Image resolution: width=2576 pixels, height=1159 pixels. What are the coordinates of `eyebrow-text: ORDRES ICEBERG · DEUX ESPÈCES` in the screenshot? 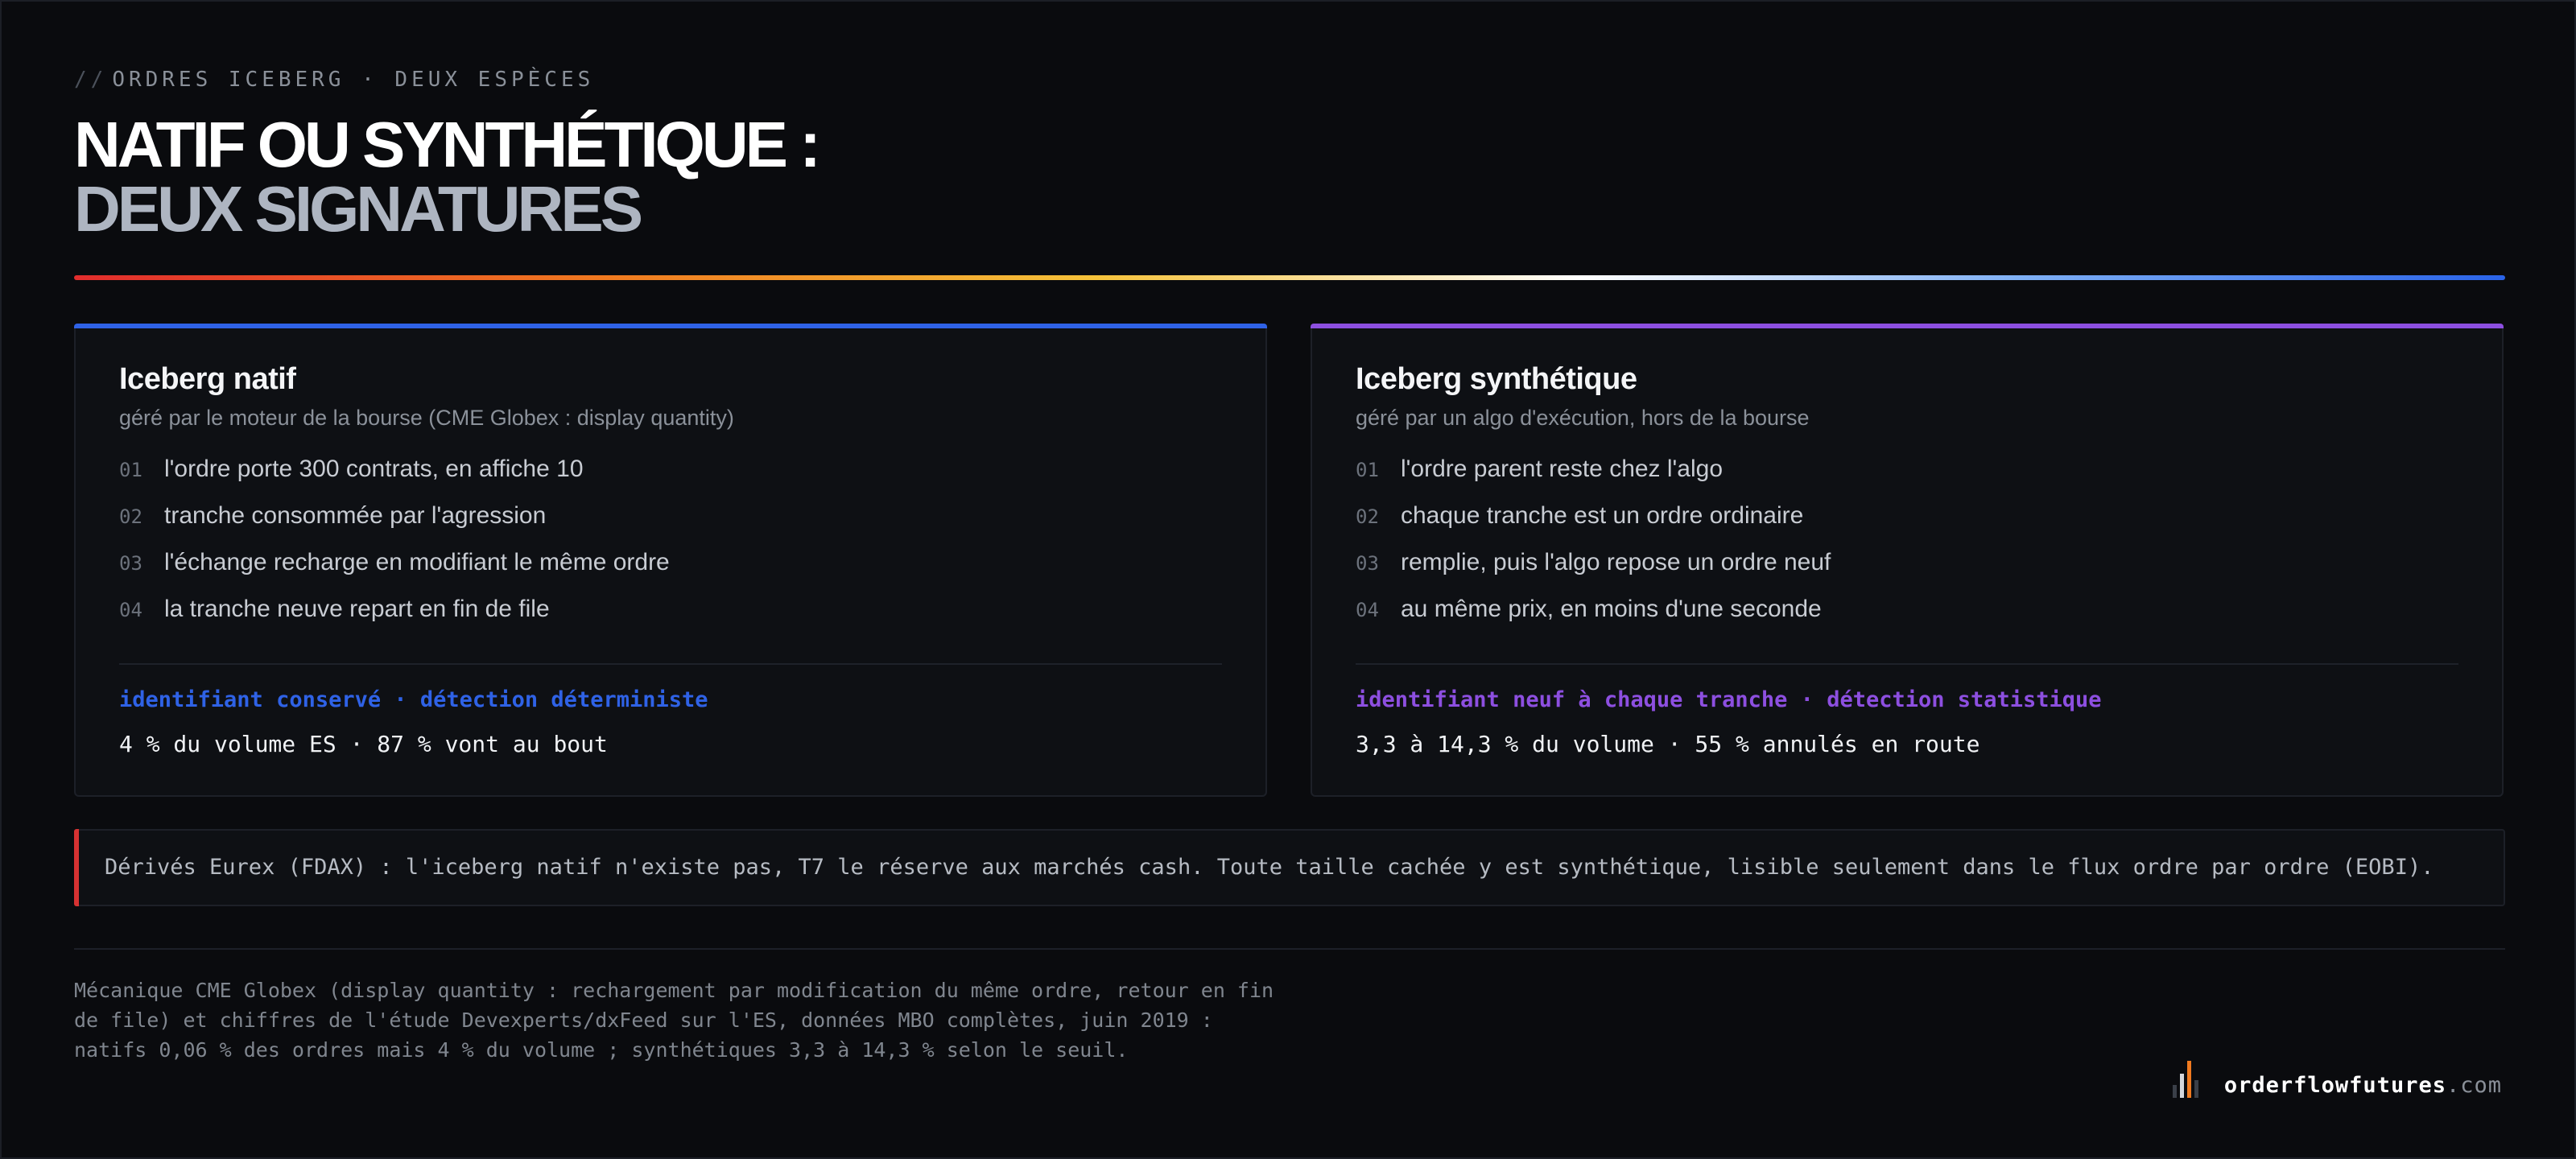 It's located at (353, 80).